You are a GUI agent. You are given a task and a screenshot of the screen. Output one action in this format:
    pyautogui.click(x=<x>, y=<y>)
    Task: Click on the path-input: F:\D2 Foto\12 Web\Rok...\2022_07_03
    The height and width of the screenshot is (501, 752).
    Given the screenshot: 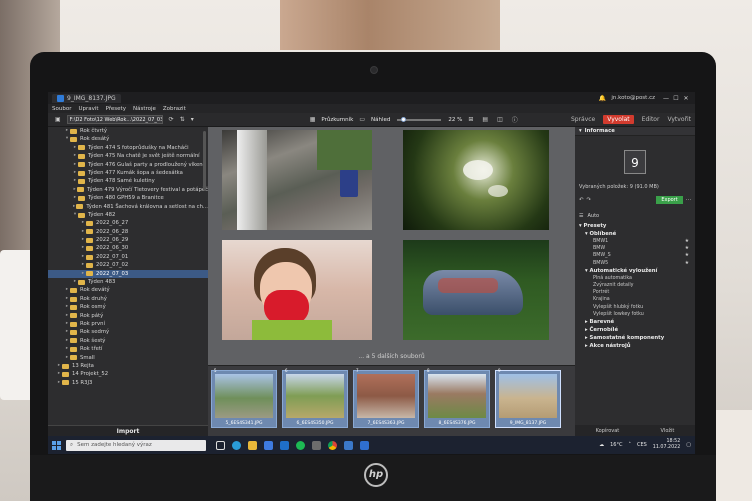 What is the action you would take?
    pyautogui.click(x=114, y=119)
    